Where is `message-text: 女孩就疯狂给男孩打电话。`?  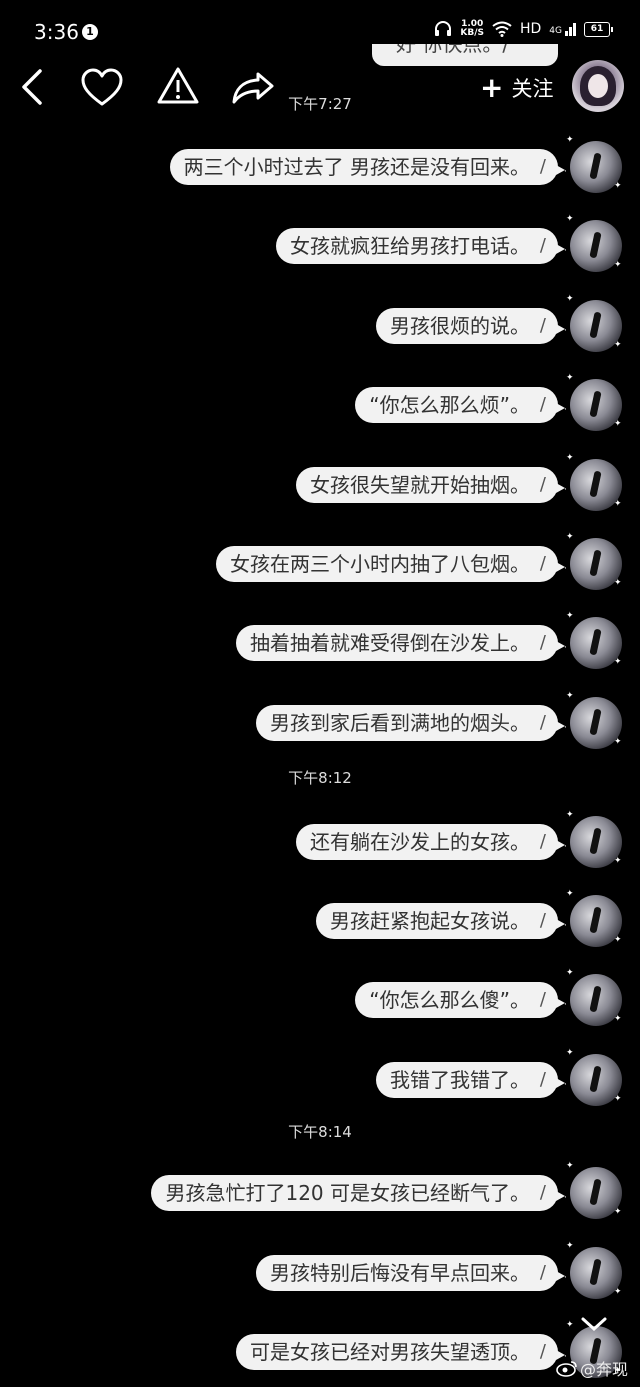 message-text: 女孩就疯狂给男孩打电话。 is located at coordinates (410, 246).